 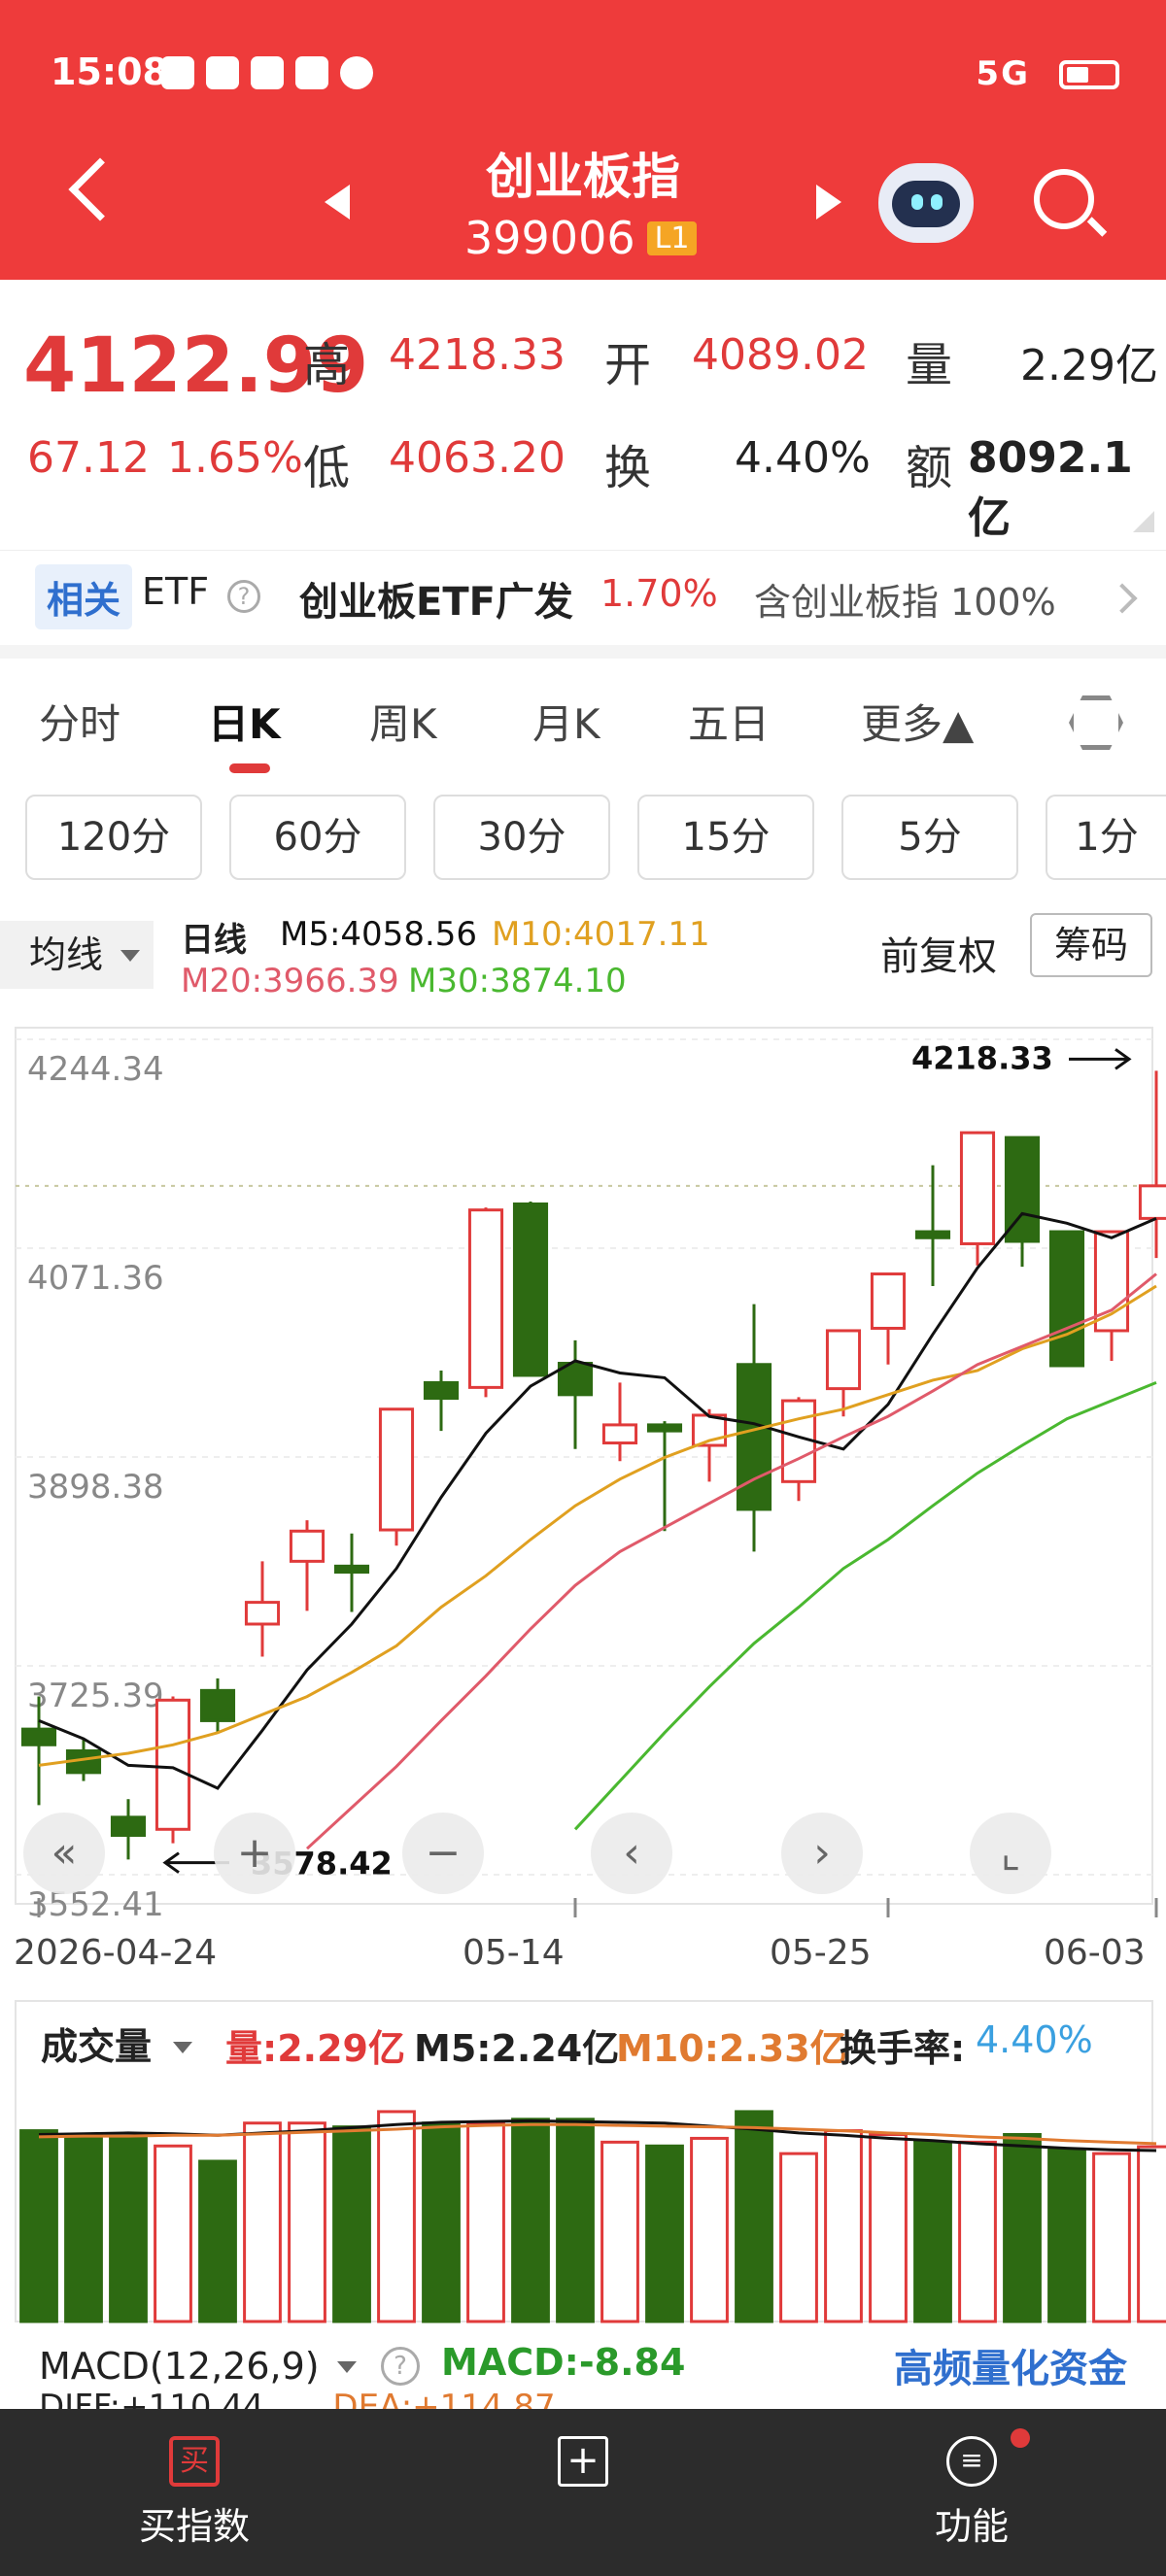 What do you see at coordinates (828, 202) in the screenshot?
I see `next-index-icon` at bounding box center [828, 202].